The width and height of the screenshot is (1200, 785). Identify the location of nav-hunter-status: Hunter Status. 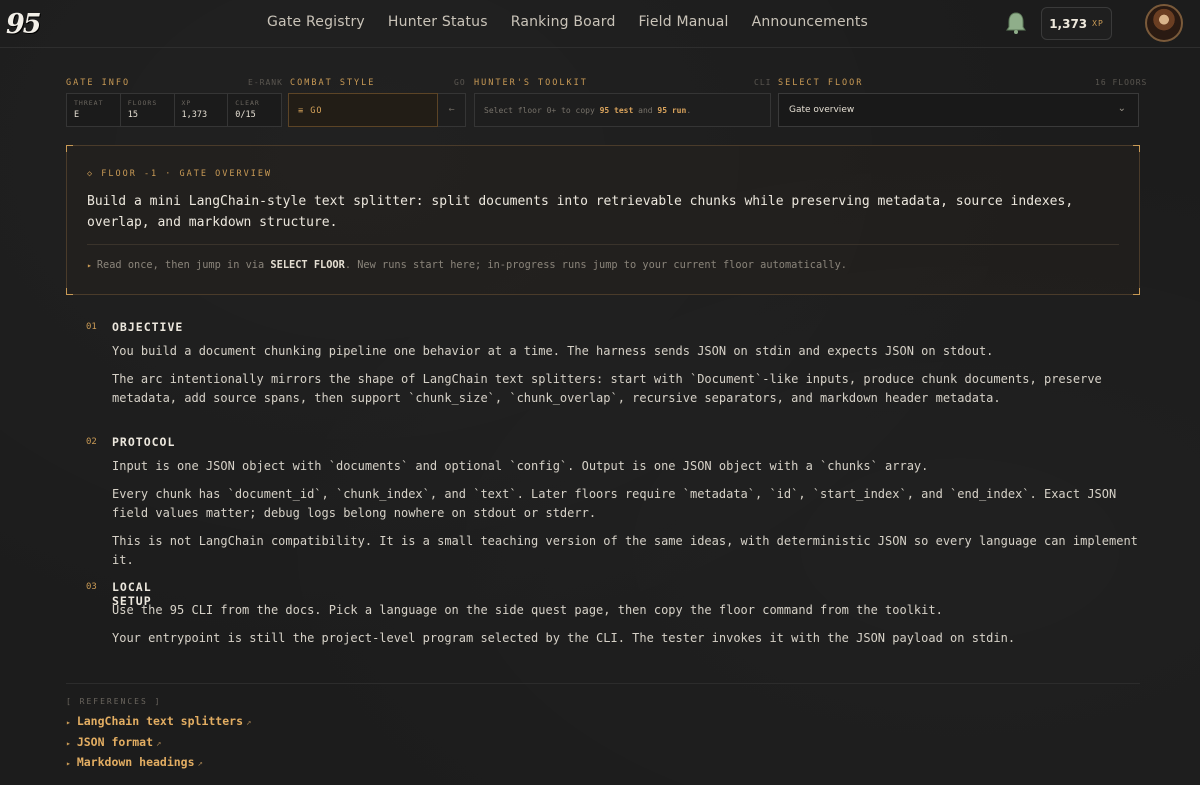
(438, 22).